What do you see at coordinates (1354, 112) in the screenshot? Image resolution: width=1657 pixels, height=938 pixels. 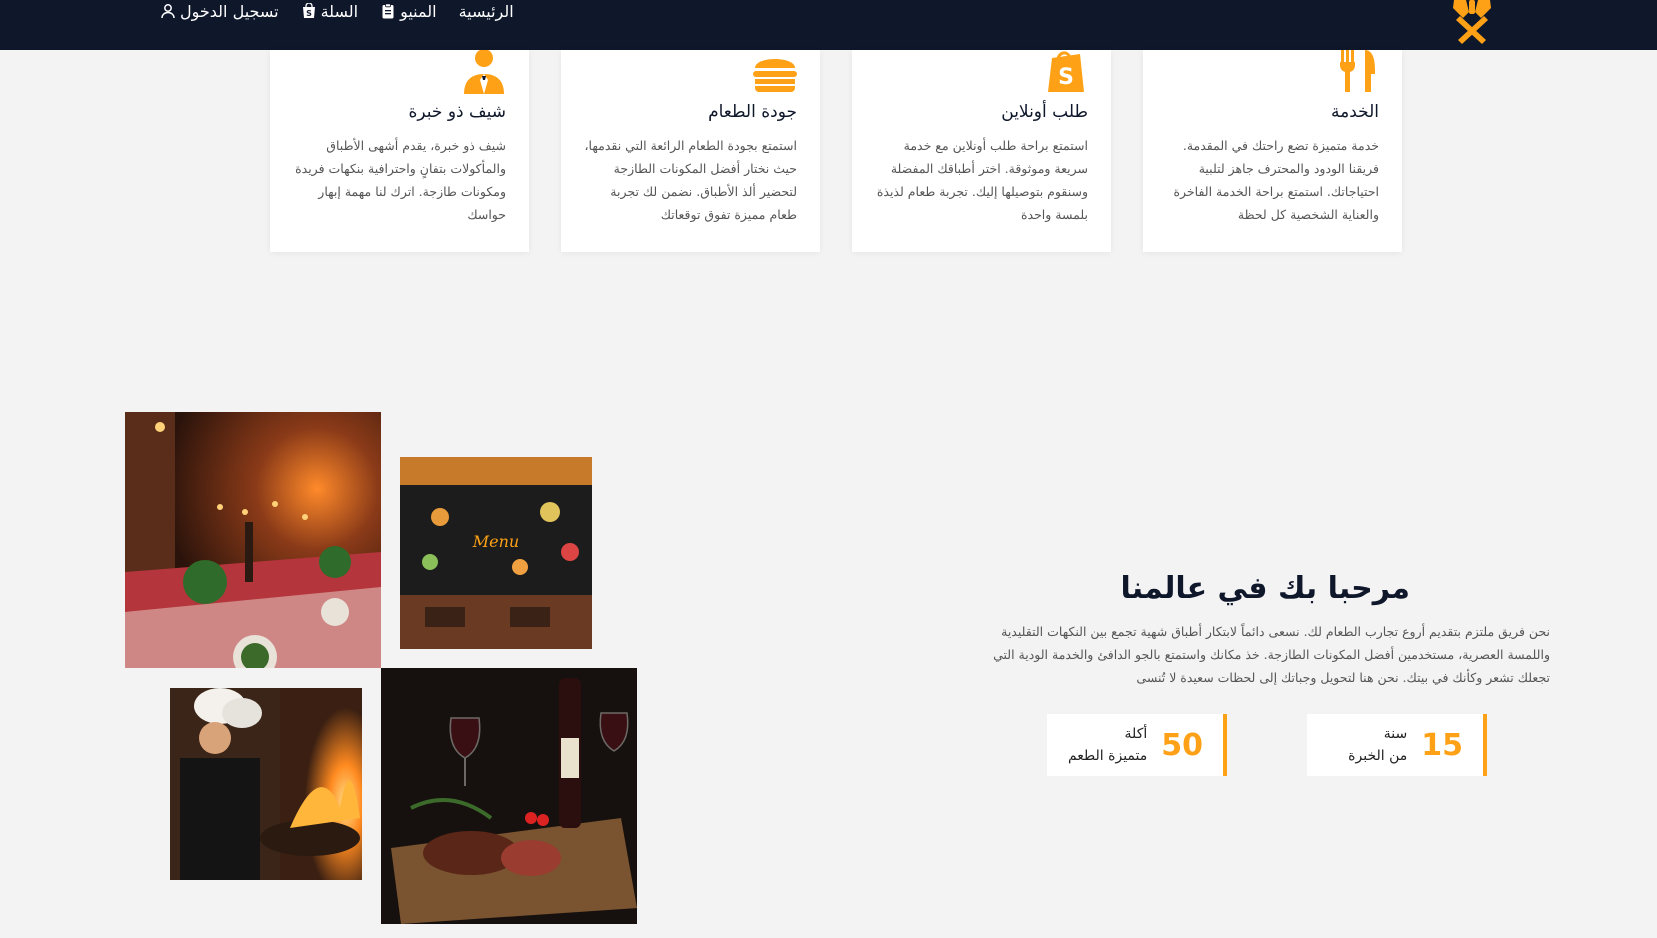 I see `service-card-title: الخدمة` at bounding box center [1354, 112].